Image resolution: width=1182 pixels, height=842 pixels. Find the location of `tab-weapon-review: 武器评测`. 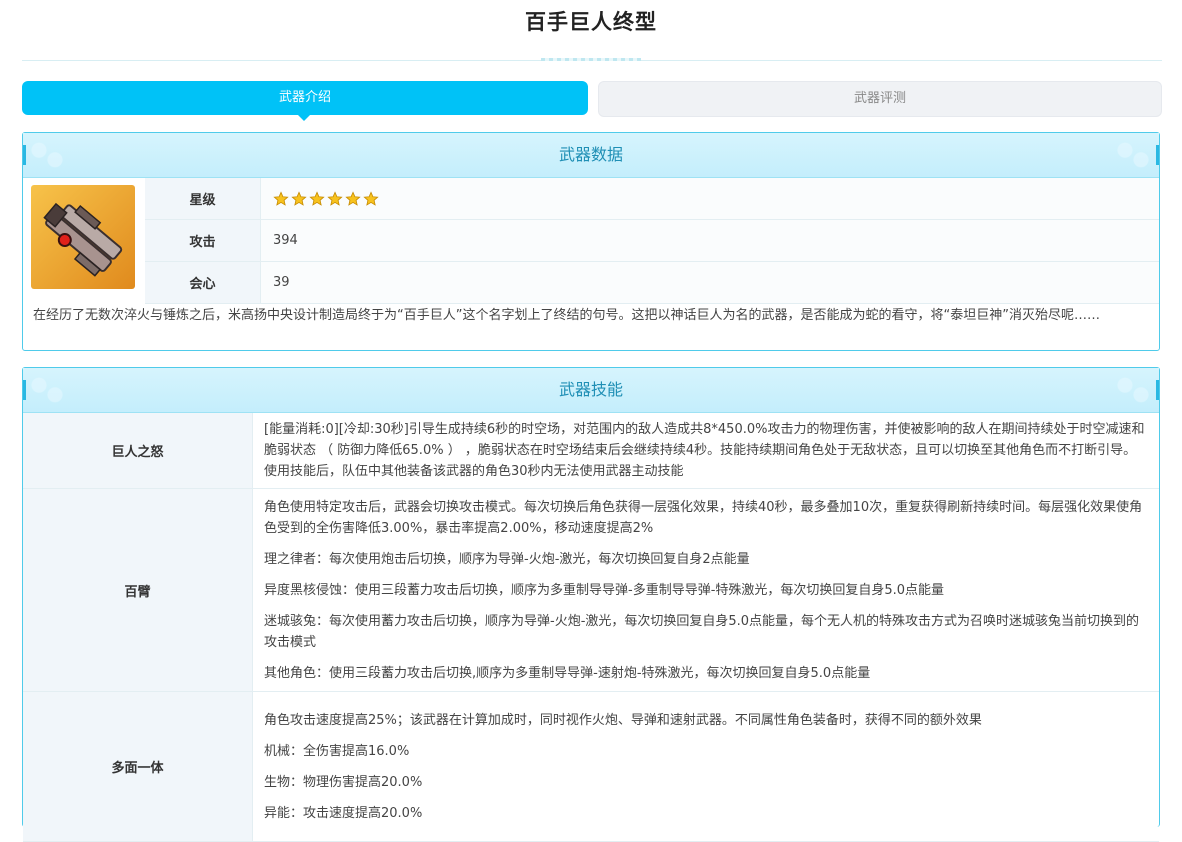

tab-weapon-review: 武器评测 is located at coordinates (880, 99).